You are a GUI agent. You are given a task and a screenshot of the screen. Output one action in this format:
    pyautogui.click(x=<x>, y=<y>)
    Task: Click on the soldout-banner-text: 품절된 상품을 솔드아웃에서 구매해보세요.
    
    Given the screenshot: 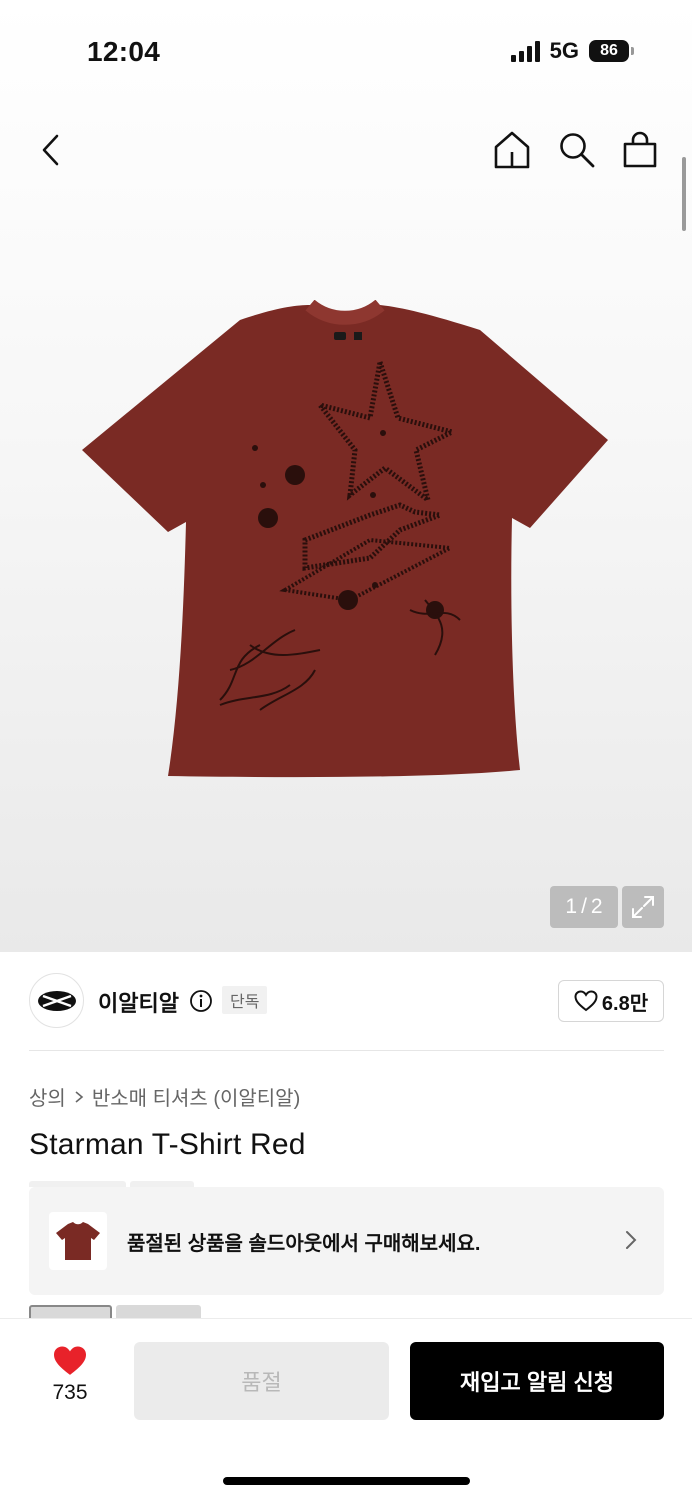 What is the action you would take?
    pyautogui.click(x=304, y=1244)
    